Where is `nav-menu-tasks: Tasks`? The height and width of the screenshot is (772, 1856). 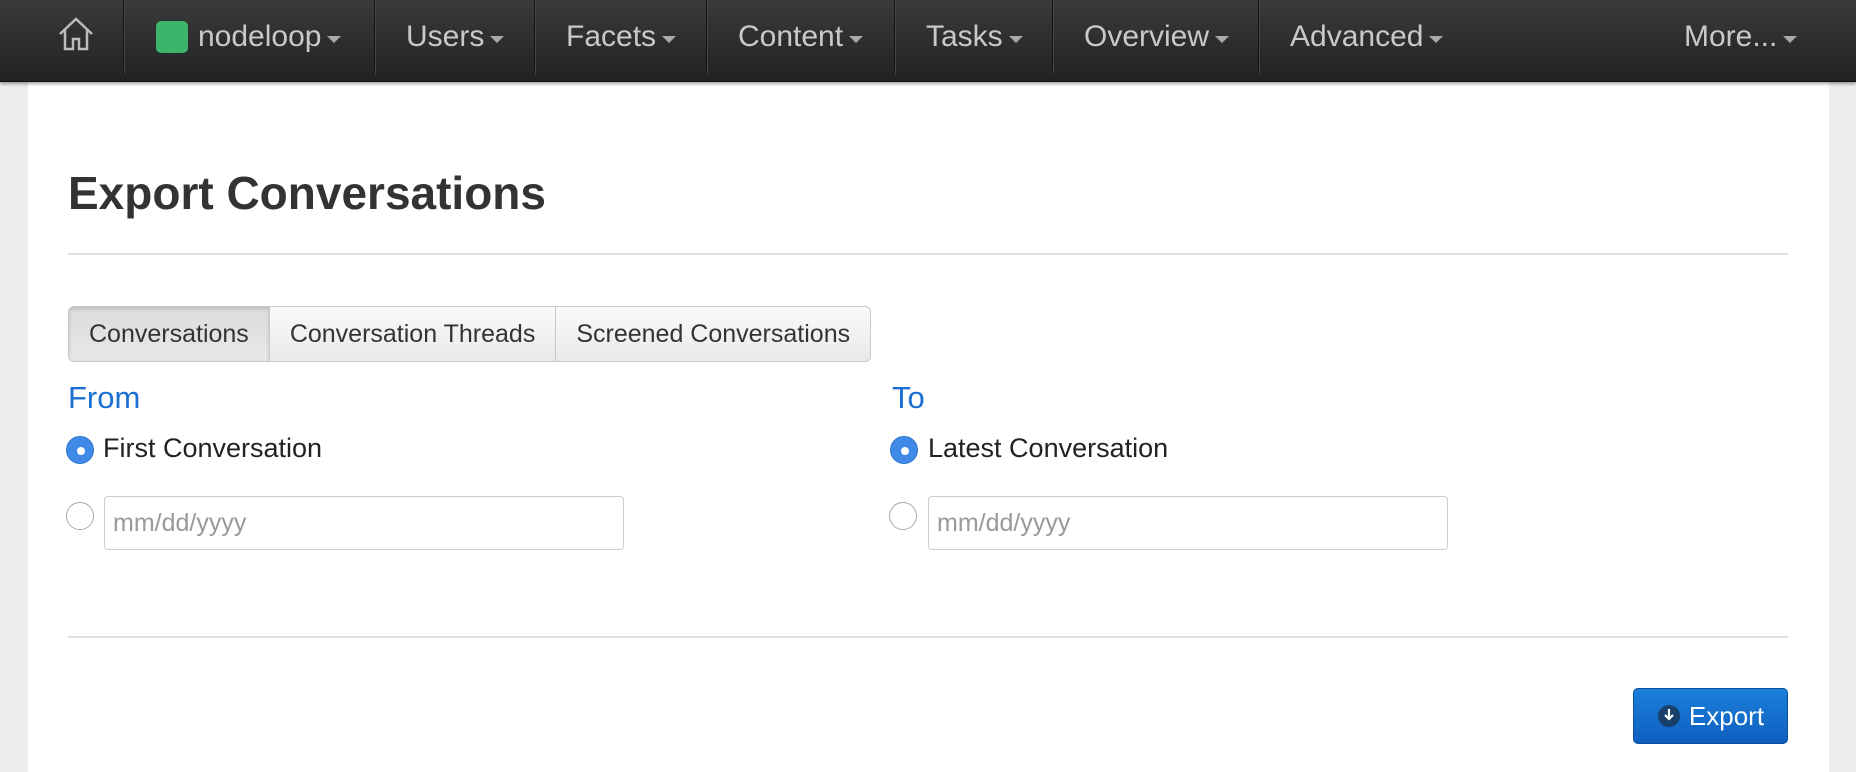
nav-menu-tasks: Tasks is located at coordinates (959, 37).